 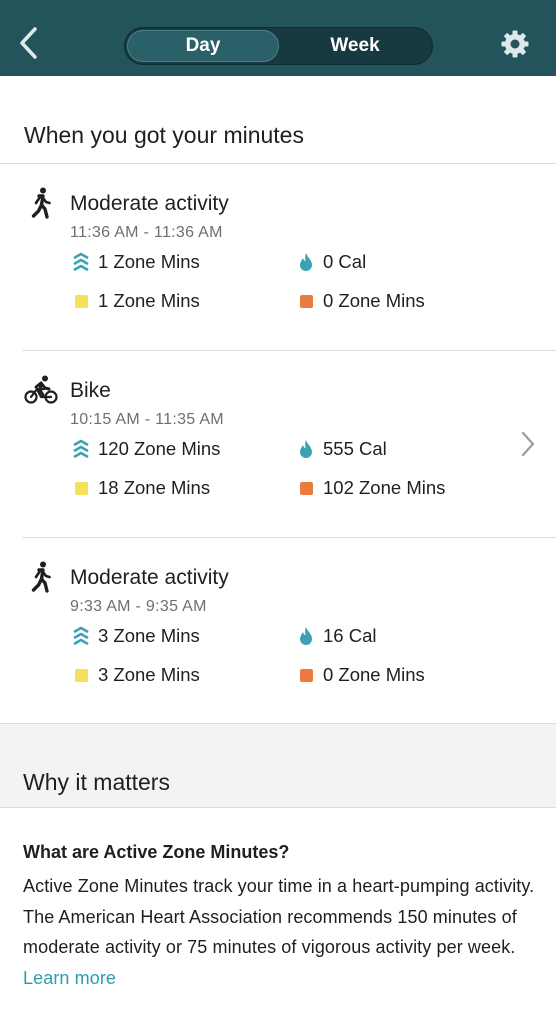 What do you see at coordinates (345, 261) in the screenshot?
I see `calories-value: 0 Cal` at bounding box center [345, 261].